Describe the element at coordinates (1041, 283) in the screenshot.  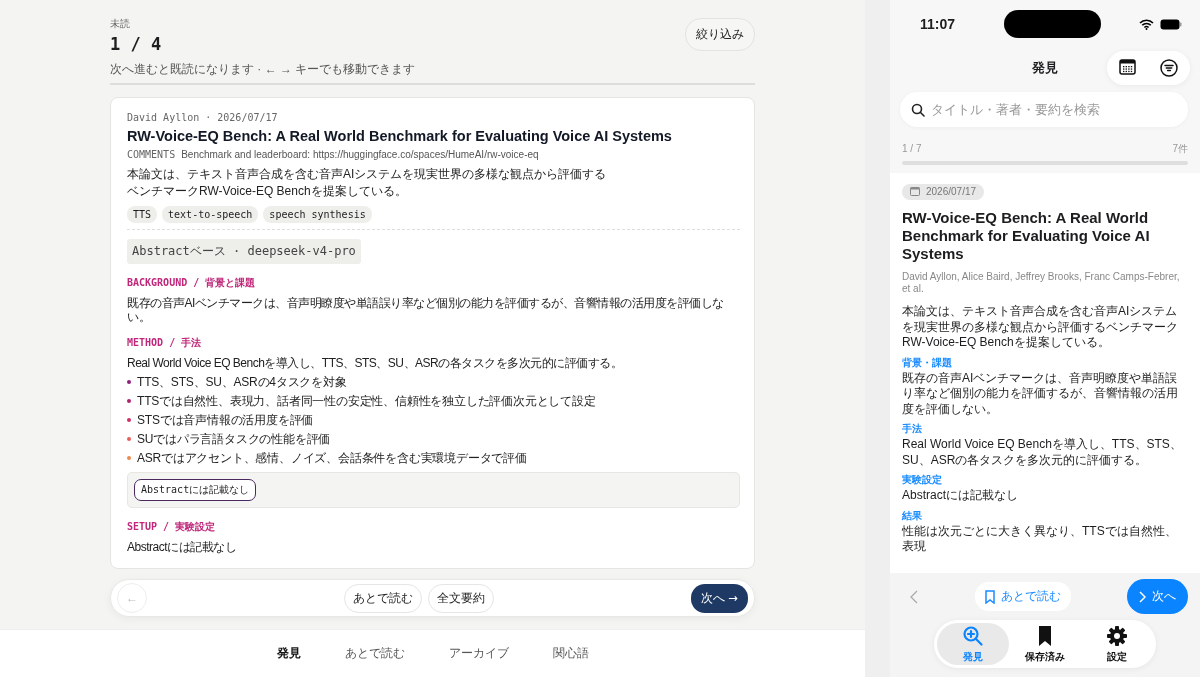
I see `paper-authors: David Ayllon, Alice Baird, Jeffrey Brooks, Franc Camps-Febrer, et al.` at that location.